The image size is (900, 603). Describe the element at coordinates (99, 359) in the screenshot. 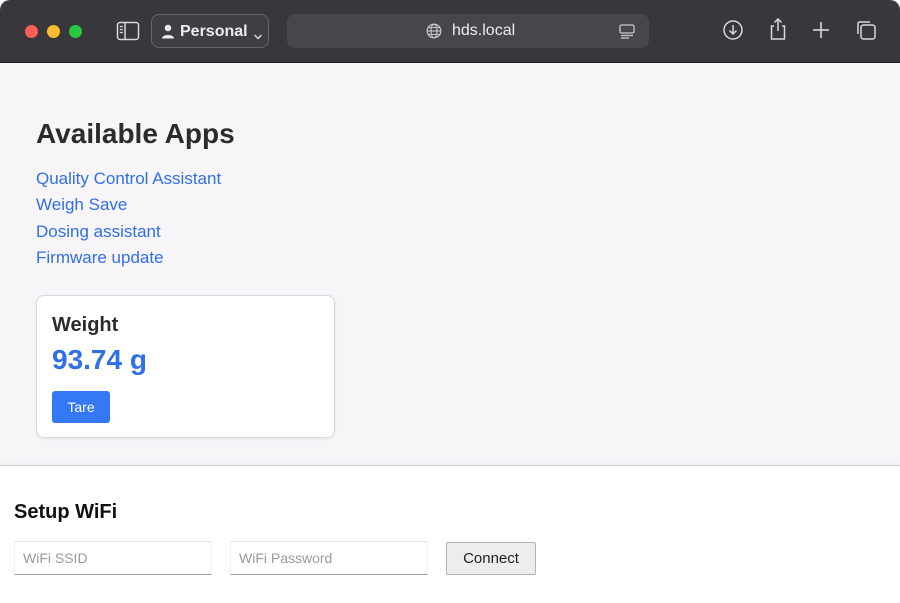

I see `weight-reading: 93.74 g` at that location.